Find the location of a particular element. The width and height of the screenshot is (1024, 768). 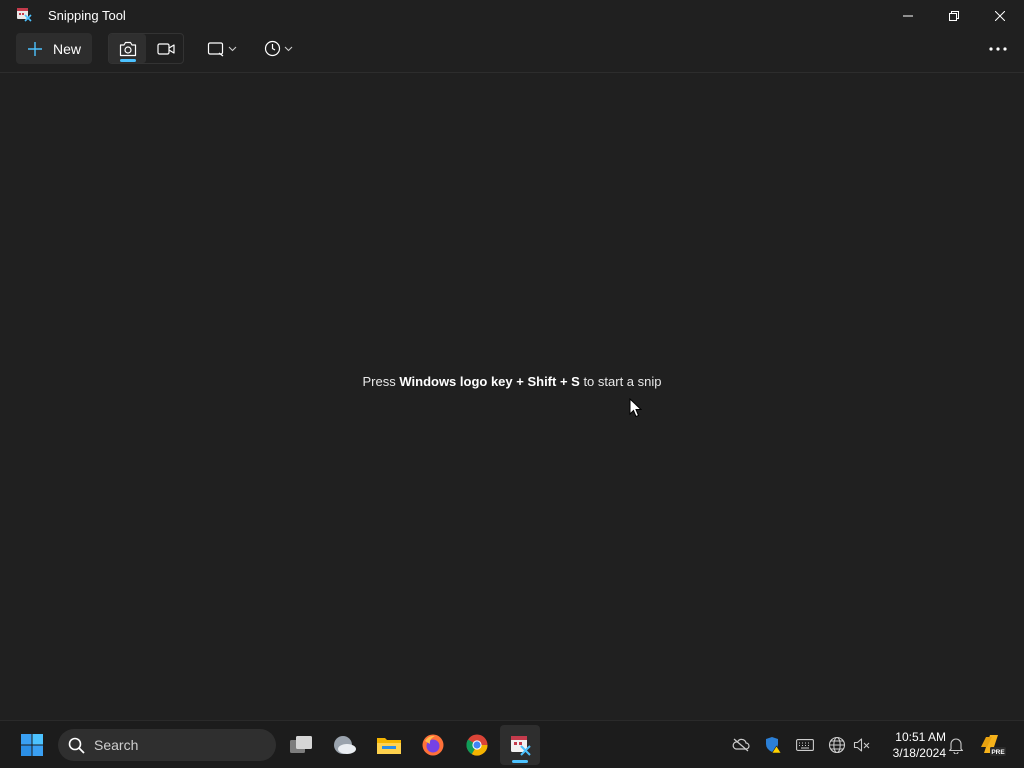

firefox-button is located at coordinates (433, 745).